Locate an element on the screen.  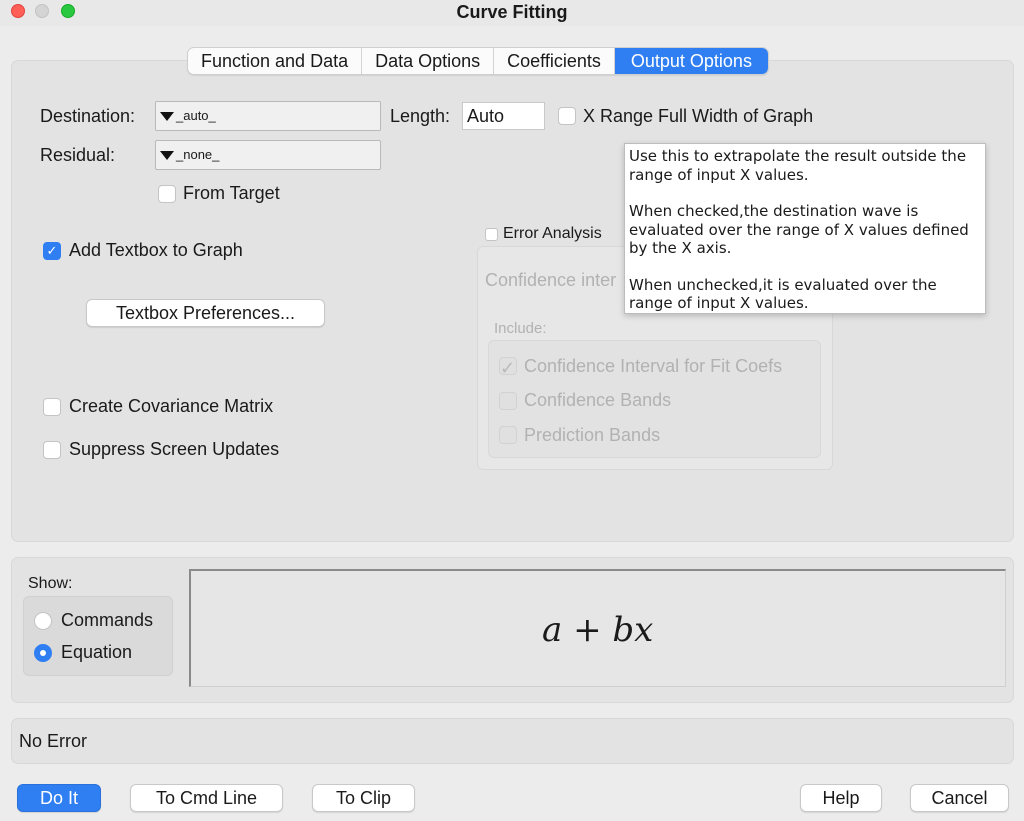
error-analysis-checkbox is located at coordinates (491, 234).